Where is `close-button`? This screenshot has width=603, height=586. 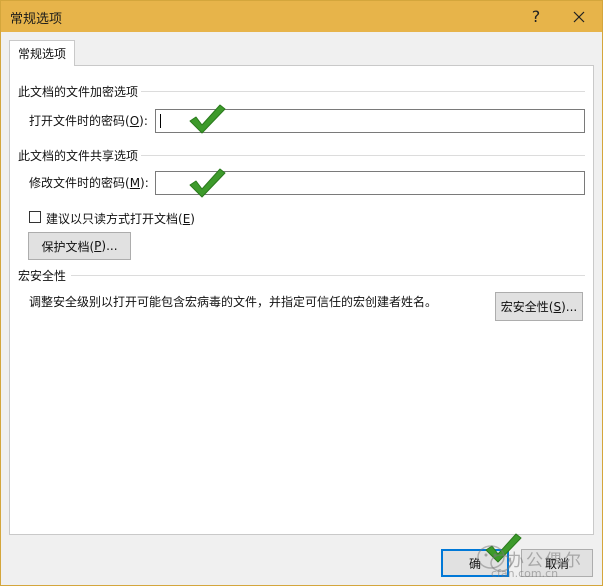 close-button is located at coordinates (579, 16).